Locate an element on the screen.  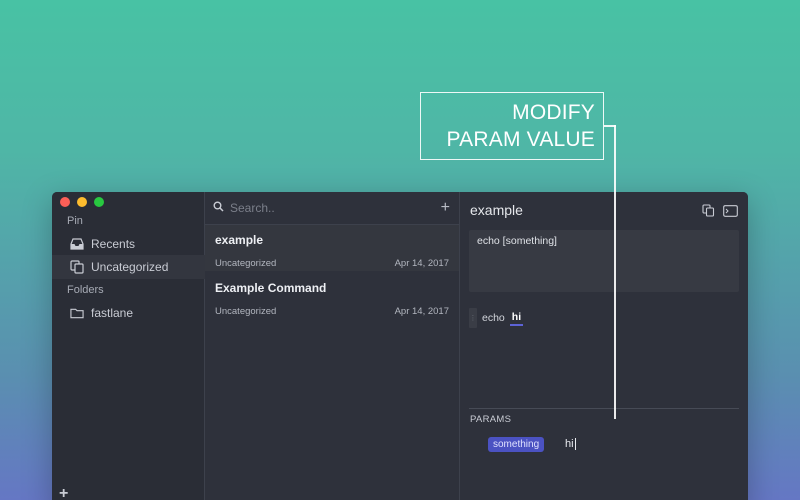
sidebar-item-label: Uncategorized is located at coordinates (130, 267).